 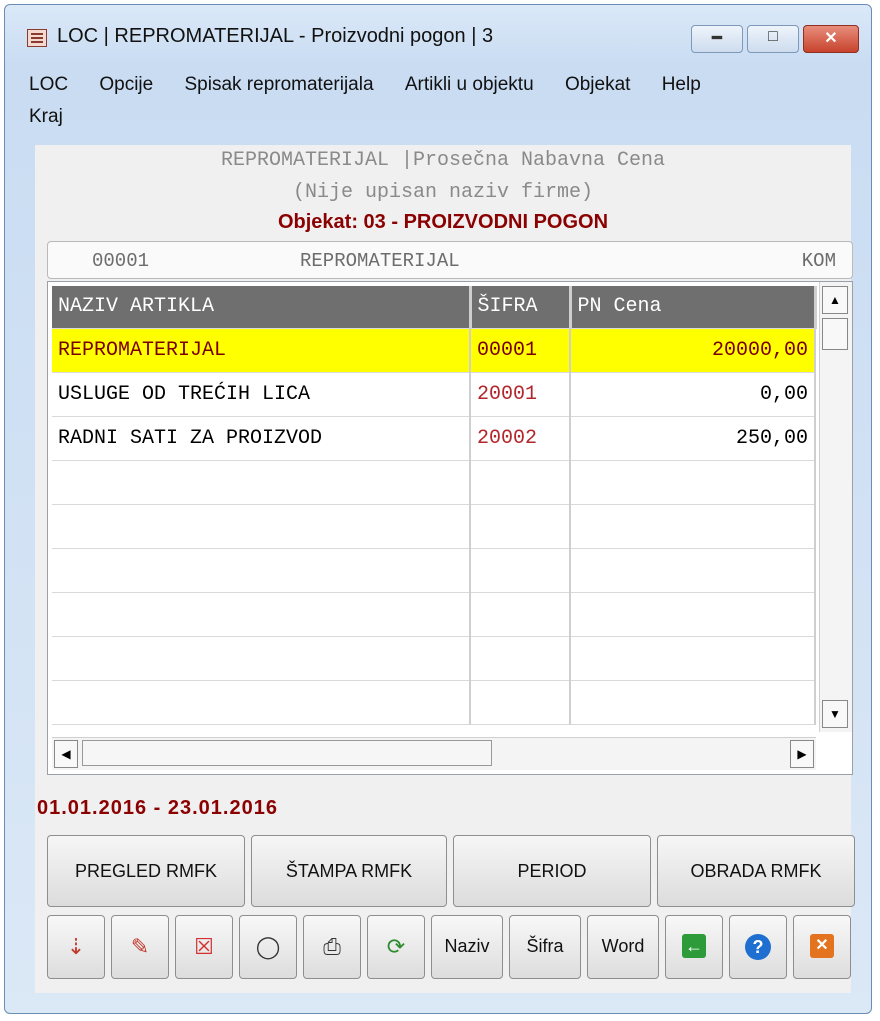 I want to click on cell-price: 250,00, so click(x=693, y=438).